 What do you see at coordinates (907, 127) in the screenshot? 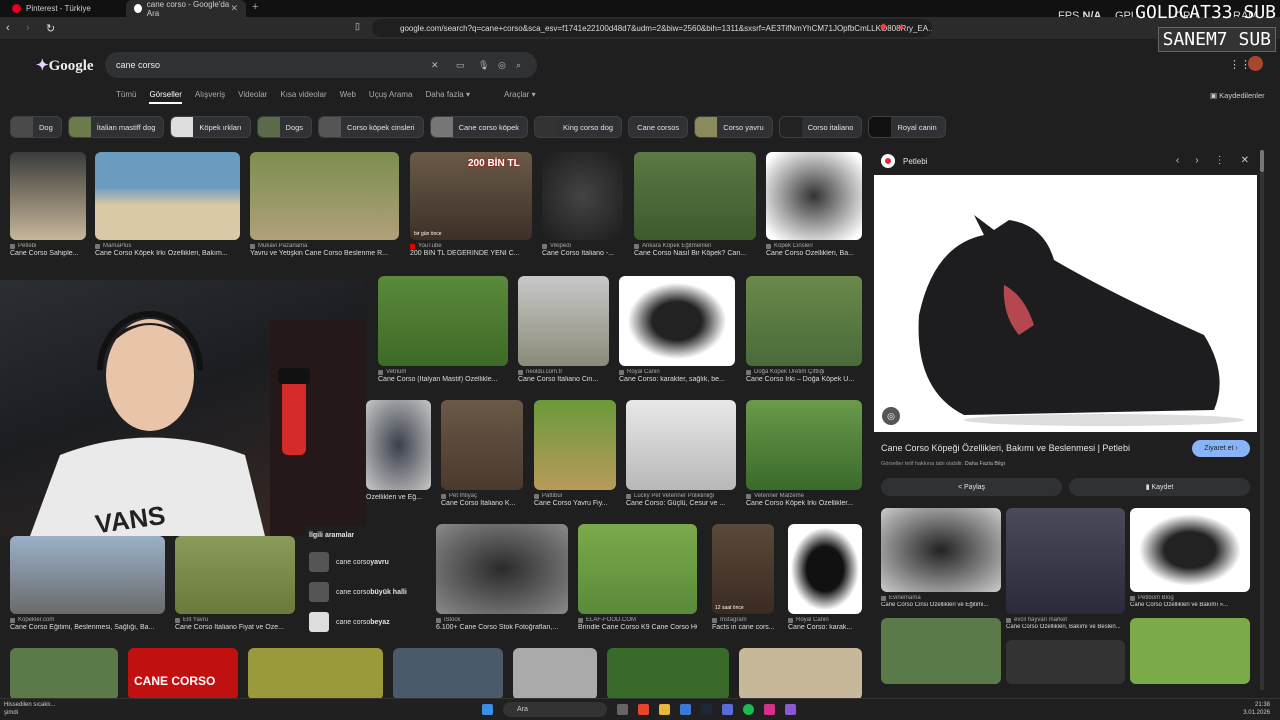
I see `chip-royal-canin: Royal canin` at bounding box center [907, 127].